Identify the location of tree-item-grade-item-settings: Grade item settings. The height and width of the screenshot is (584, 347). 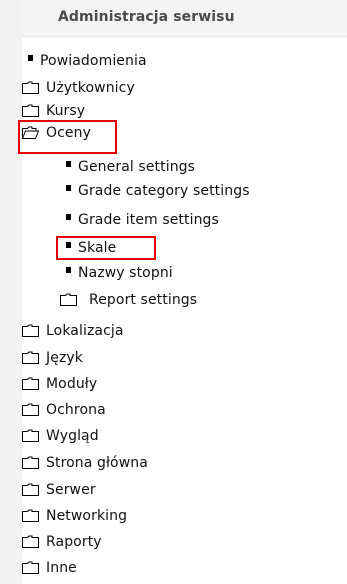
(142, 220).